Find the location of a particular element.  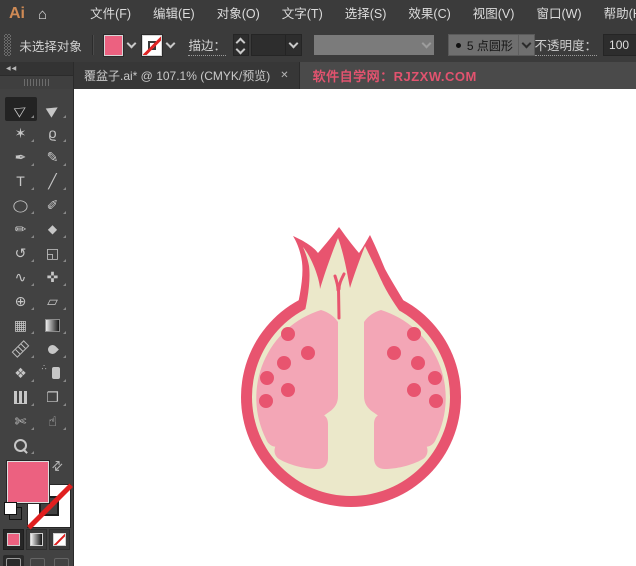

stroke-weight-stepper is located at coordinates (241, 45).